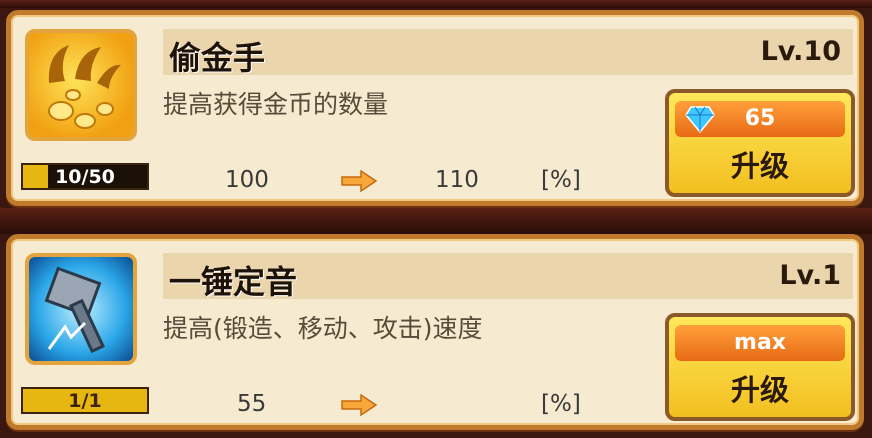 This screenshot has height=438, width=872. I want to click on skill-progress-bar: 1/1, so click(85, 400).